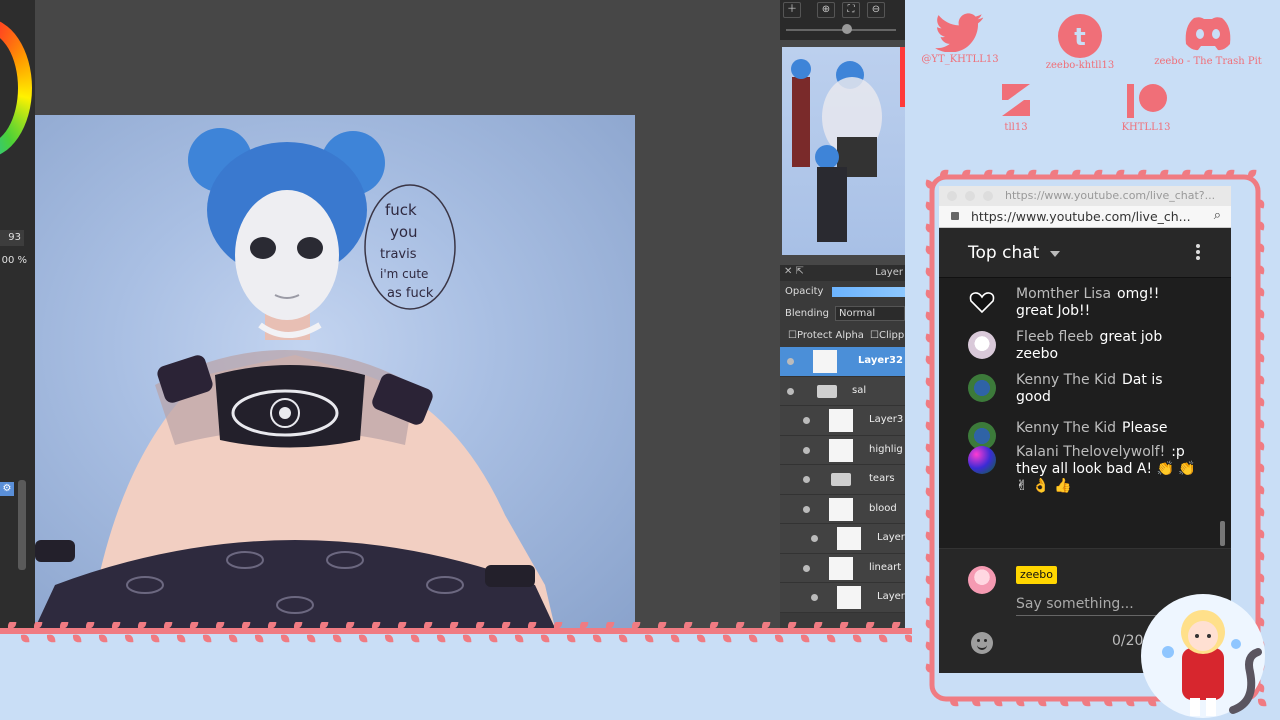 This screenshot has width=1280, height=720. I want to click on layer-folder-row: sal, so click(842, 391).